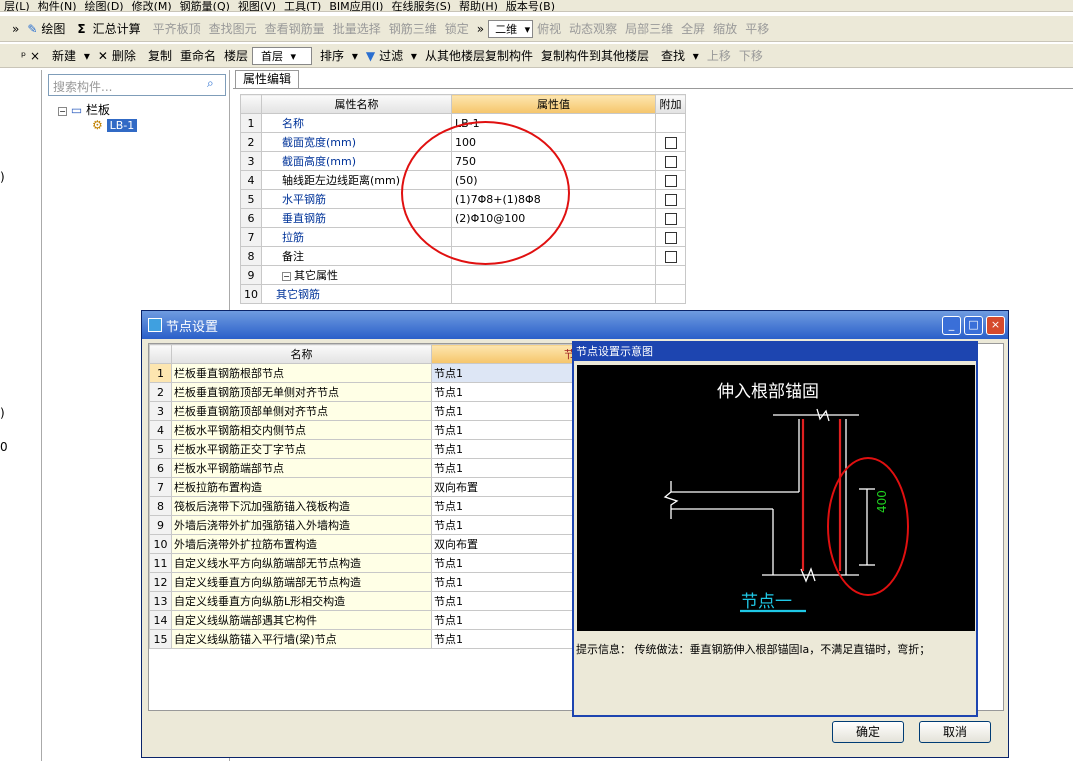 Image resolution: width=1073 pixels, height=761 pixels. Describe the element at coordinates (595, 55) in the screenshot. I see `copy-to-floor-button: 复制构件到其他楼层` at that location.